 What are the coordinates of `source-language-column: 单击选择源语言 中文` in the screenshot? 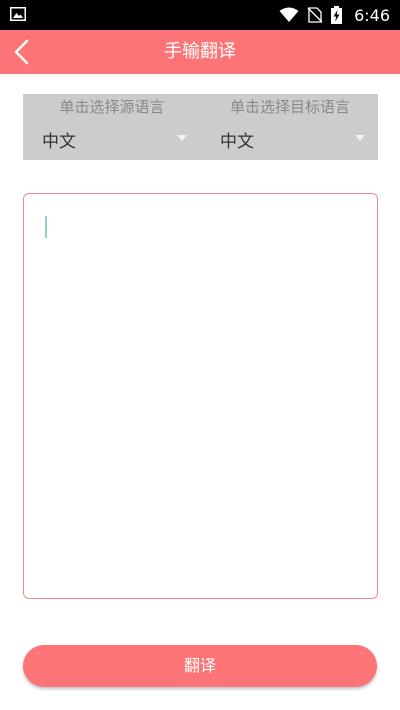 It's located at (112, 127).